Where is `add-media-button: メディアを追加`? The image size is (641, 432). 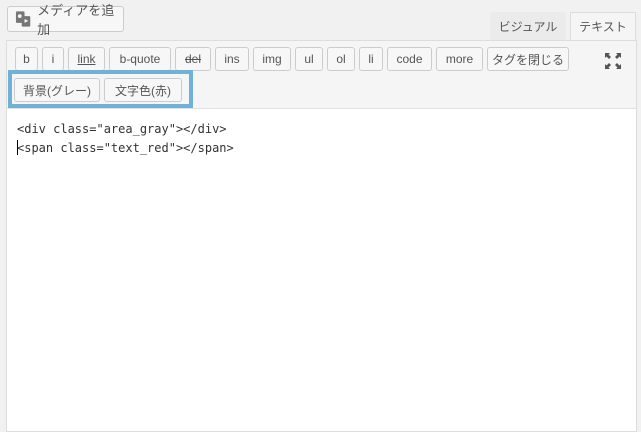 add-media-button: メディアを追加 is located at coordinates (65, 21).